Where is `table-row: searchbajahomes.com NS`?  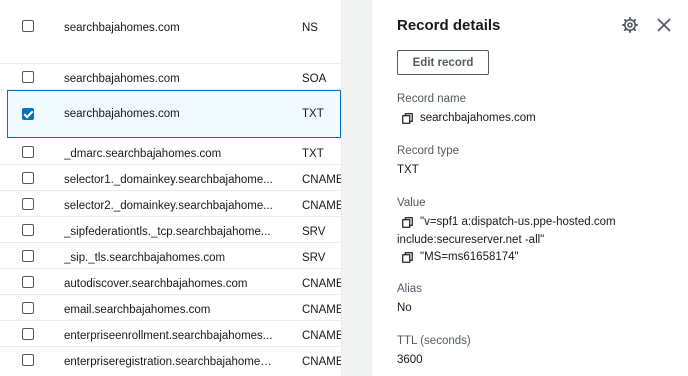
table-row: searchbajahomes.com NS is located at coordinates (170, 32).